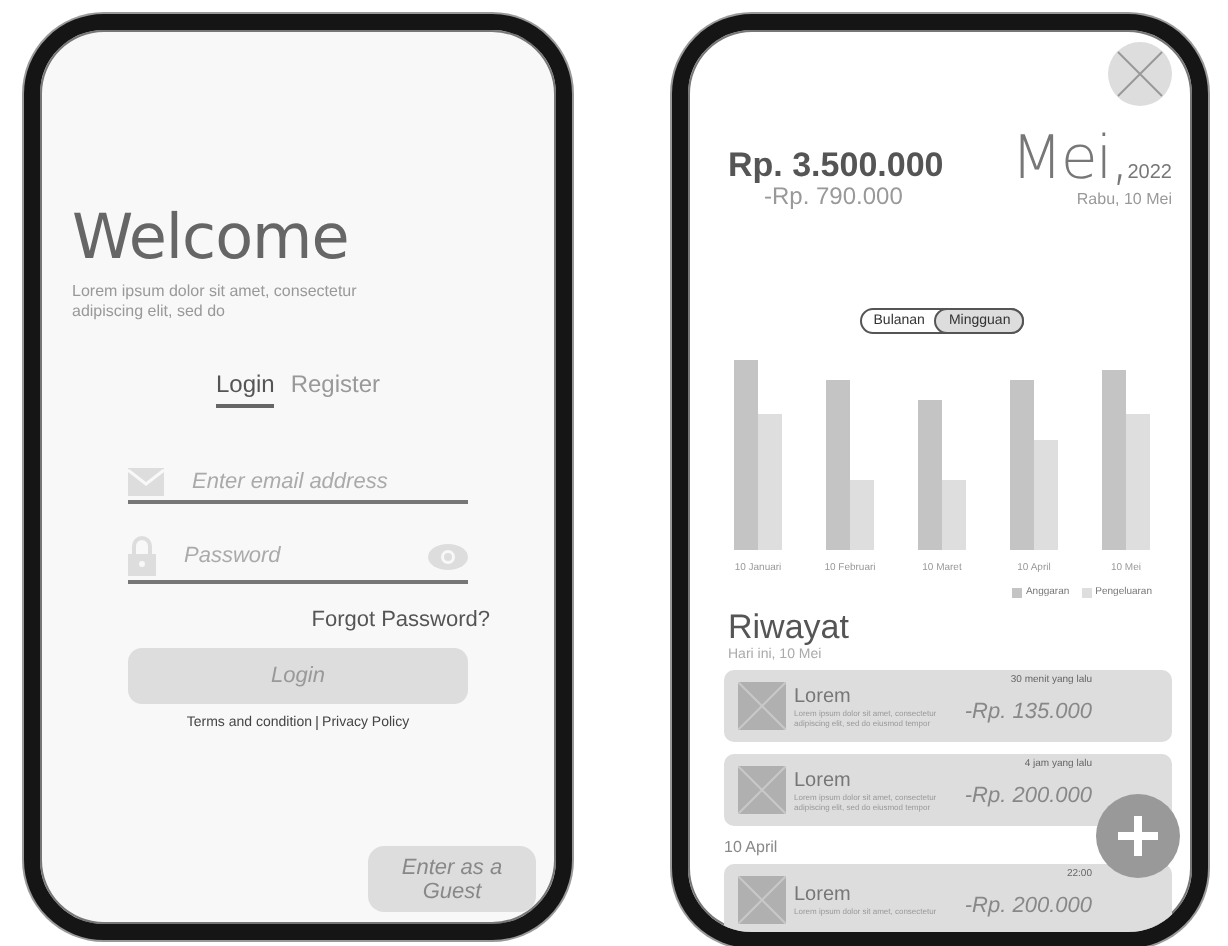 This screenshot has height=946, width=1228. What do you see at coordinates (245, 389) in the screenshot?
I see `tab: Login` at bounding box center [245, 389].